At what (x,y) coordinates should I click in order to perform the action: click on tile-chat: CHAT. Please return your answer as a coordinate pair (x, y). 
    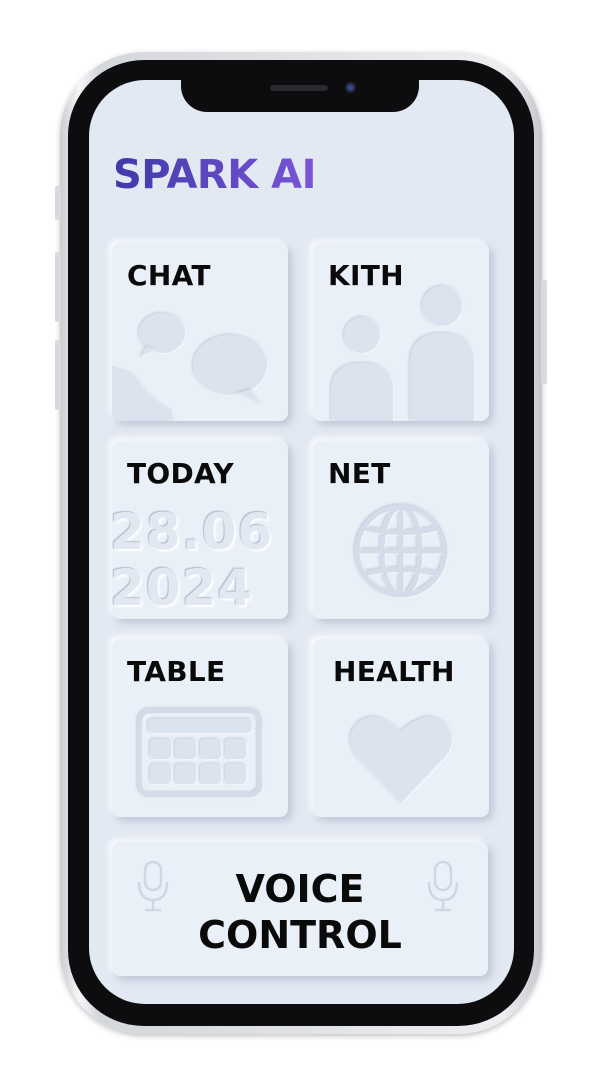
    Looking at the image, I should click on (200, 332).